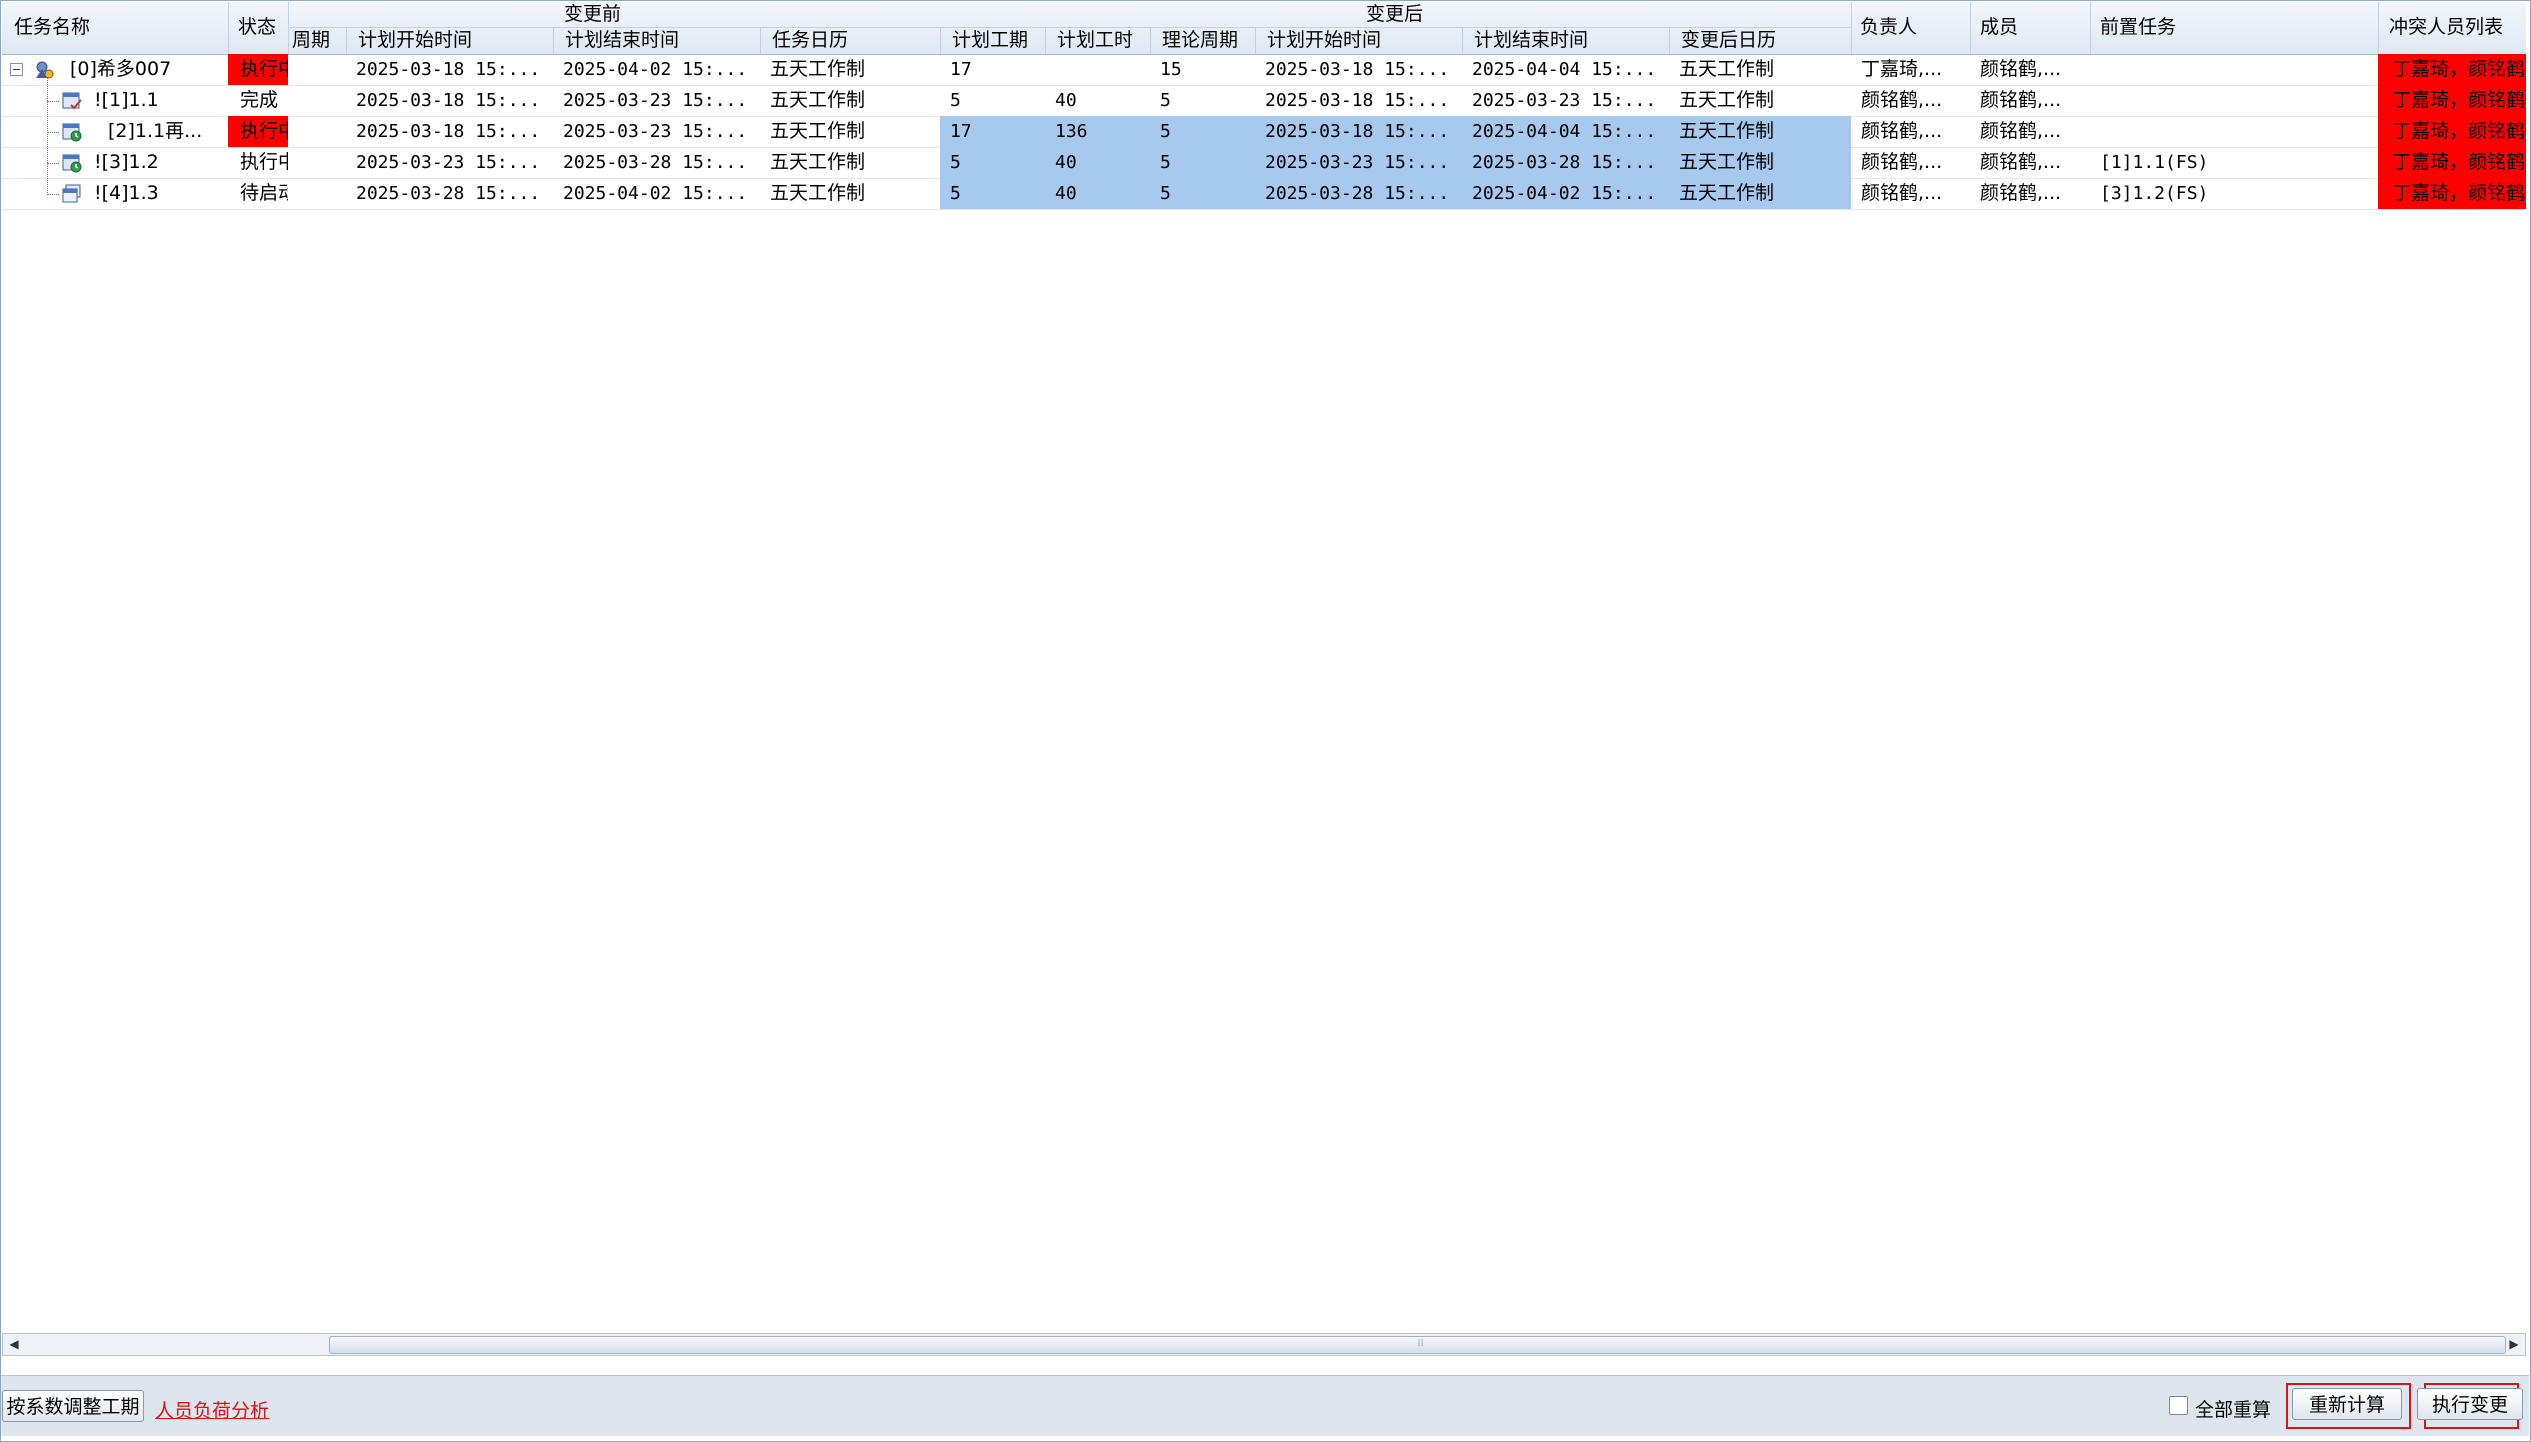 This screenshot has height=1442, width=2531. I want to click on task-status: 执行中, so click(264, 162).